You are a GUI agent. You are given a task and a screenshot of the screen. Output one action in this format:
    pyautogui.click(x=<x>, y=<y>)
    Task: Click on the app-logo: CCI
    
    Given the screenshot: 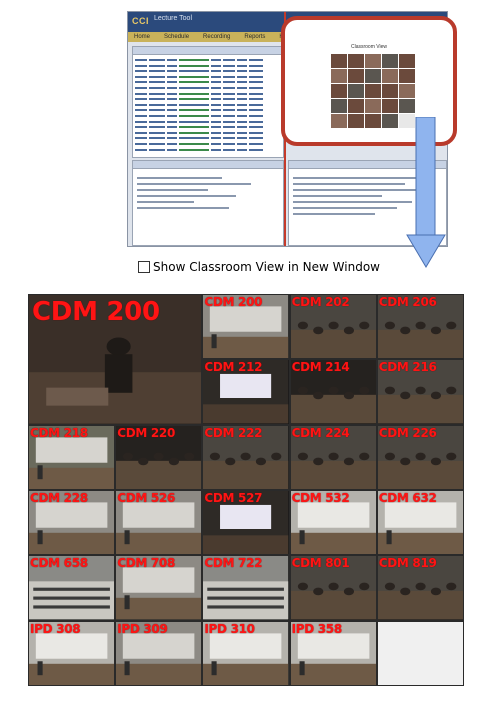 What is the action you would take?
    pyautogui.click(x=140, y=21)
    